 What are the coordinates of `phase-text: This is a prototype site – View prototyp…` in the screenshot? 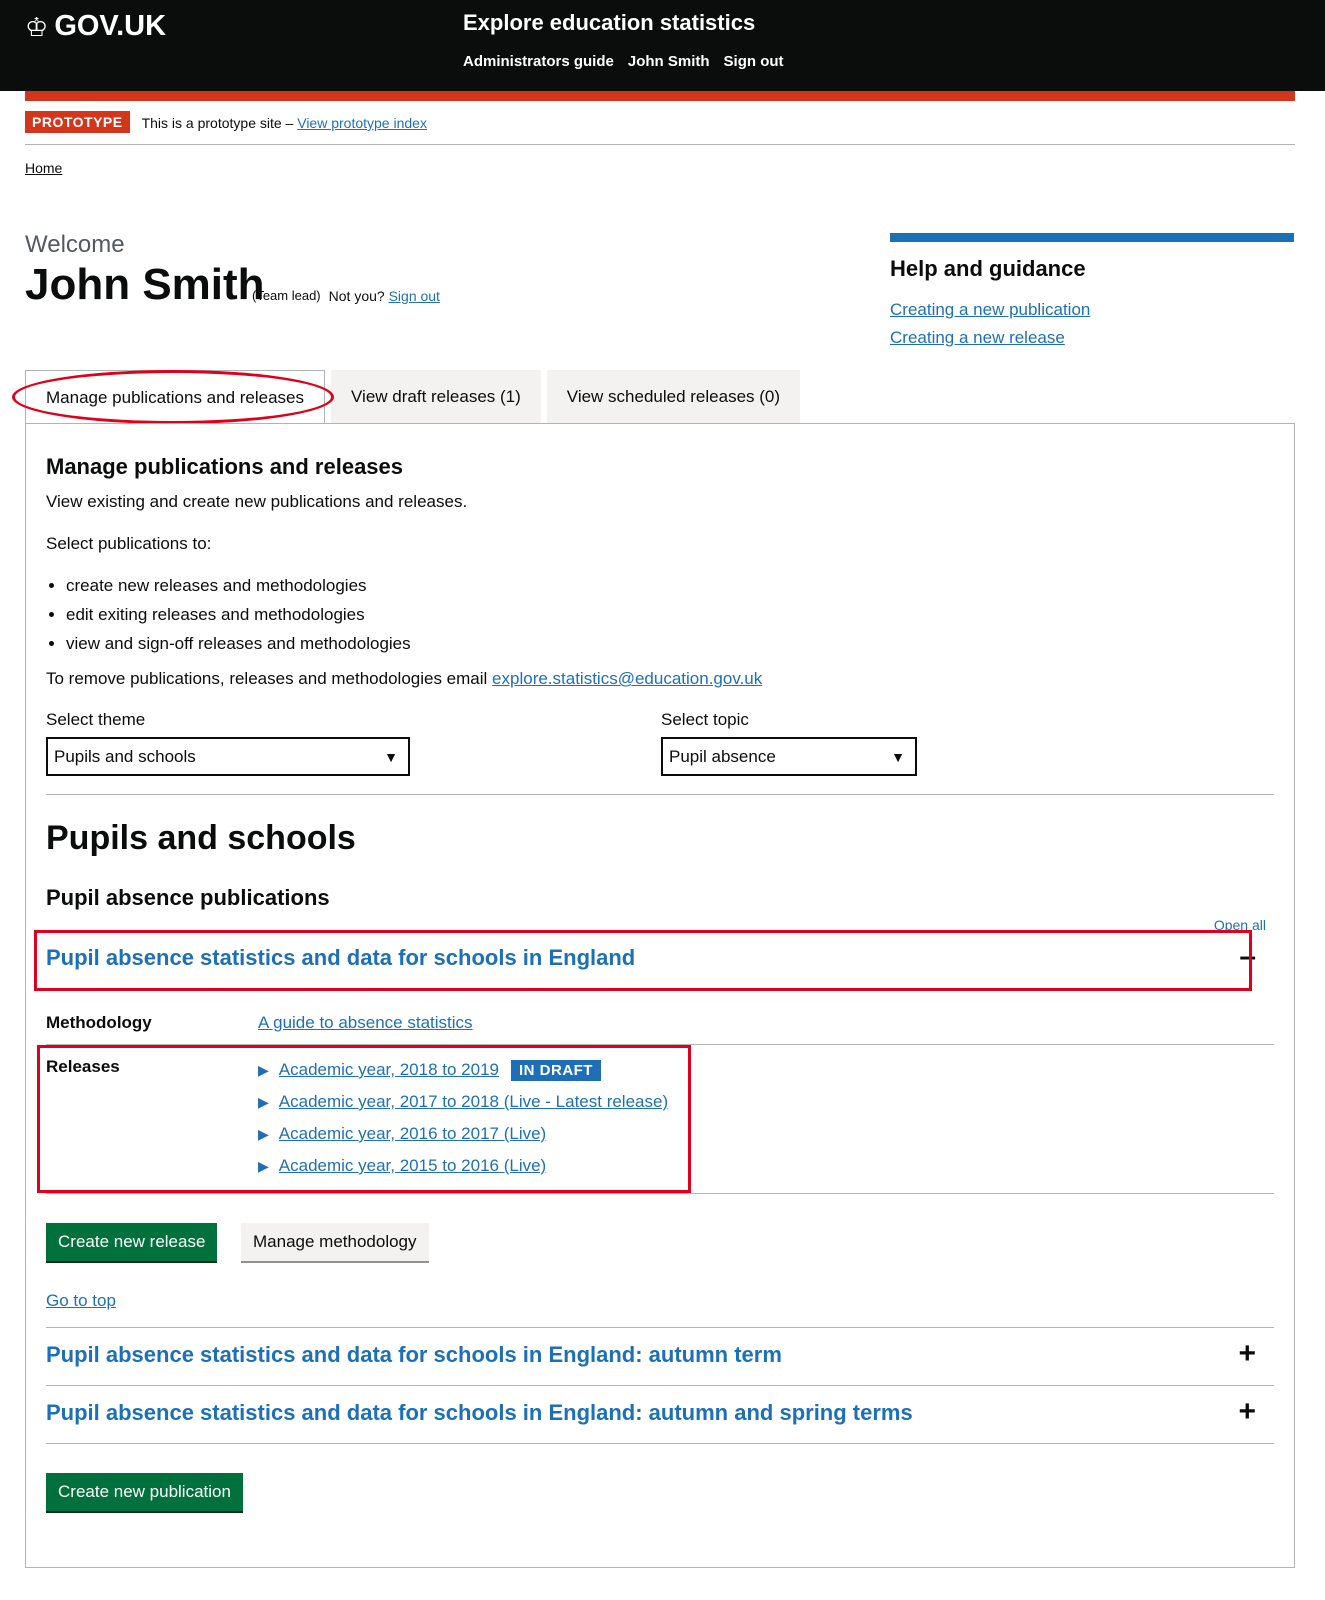 It's located at (284, 123).